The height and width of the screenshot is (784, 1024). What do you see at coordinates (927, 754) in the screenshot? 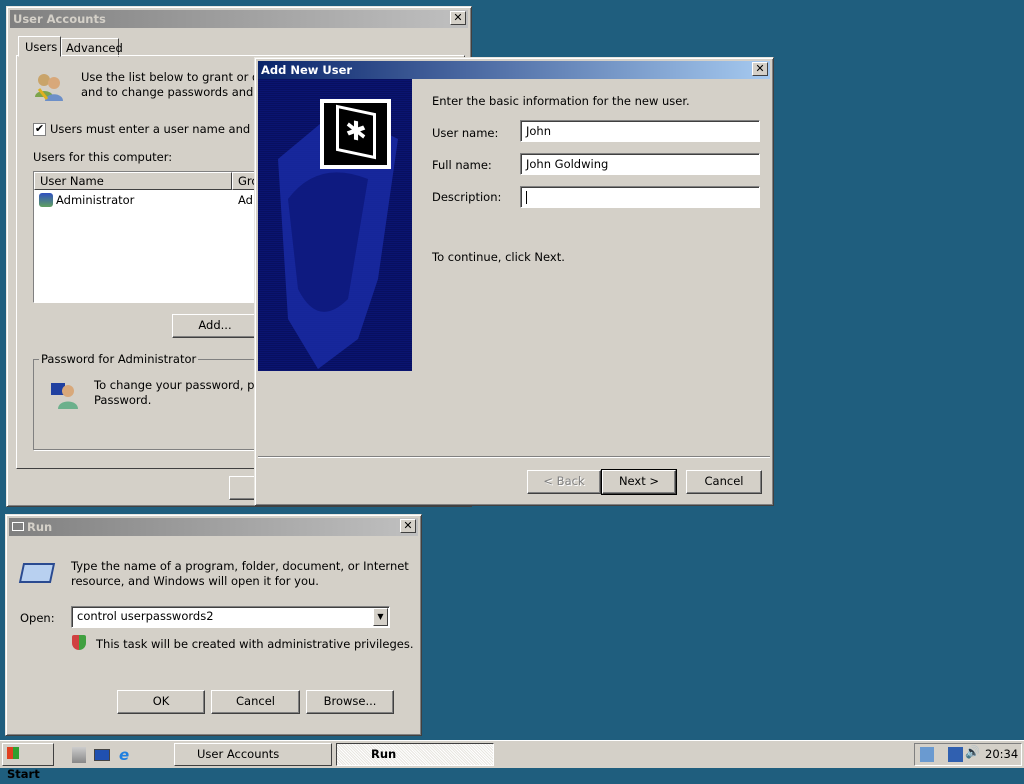
I see `tray-app-icon` at bounding box center [927, 754].